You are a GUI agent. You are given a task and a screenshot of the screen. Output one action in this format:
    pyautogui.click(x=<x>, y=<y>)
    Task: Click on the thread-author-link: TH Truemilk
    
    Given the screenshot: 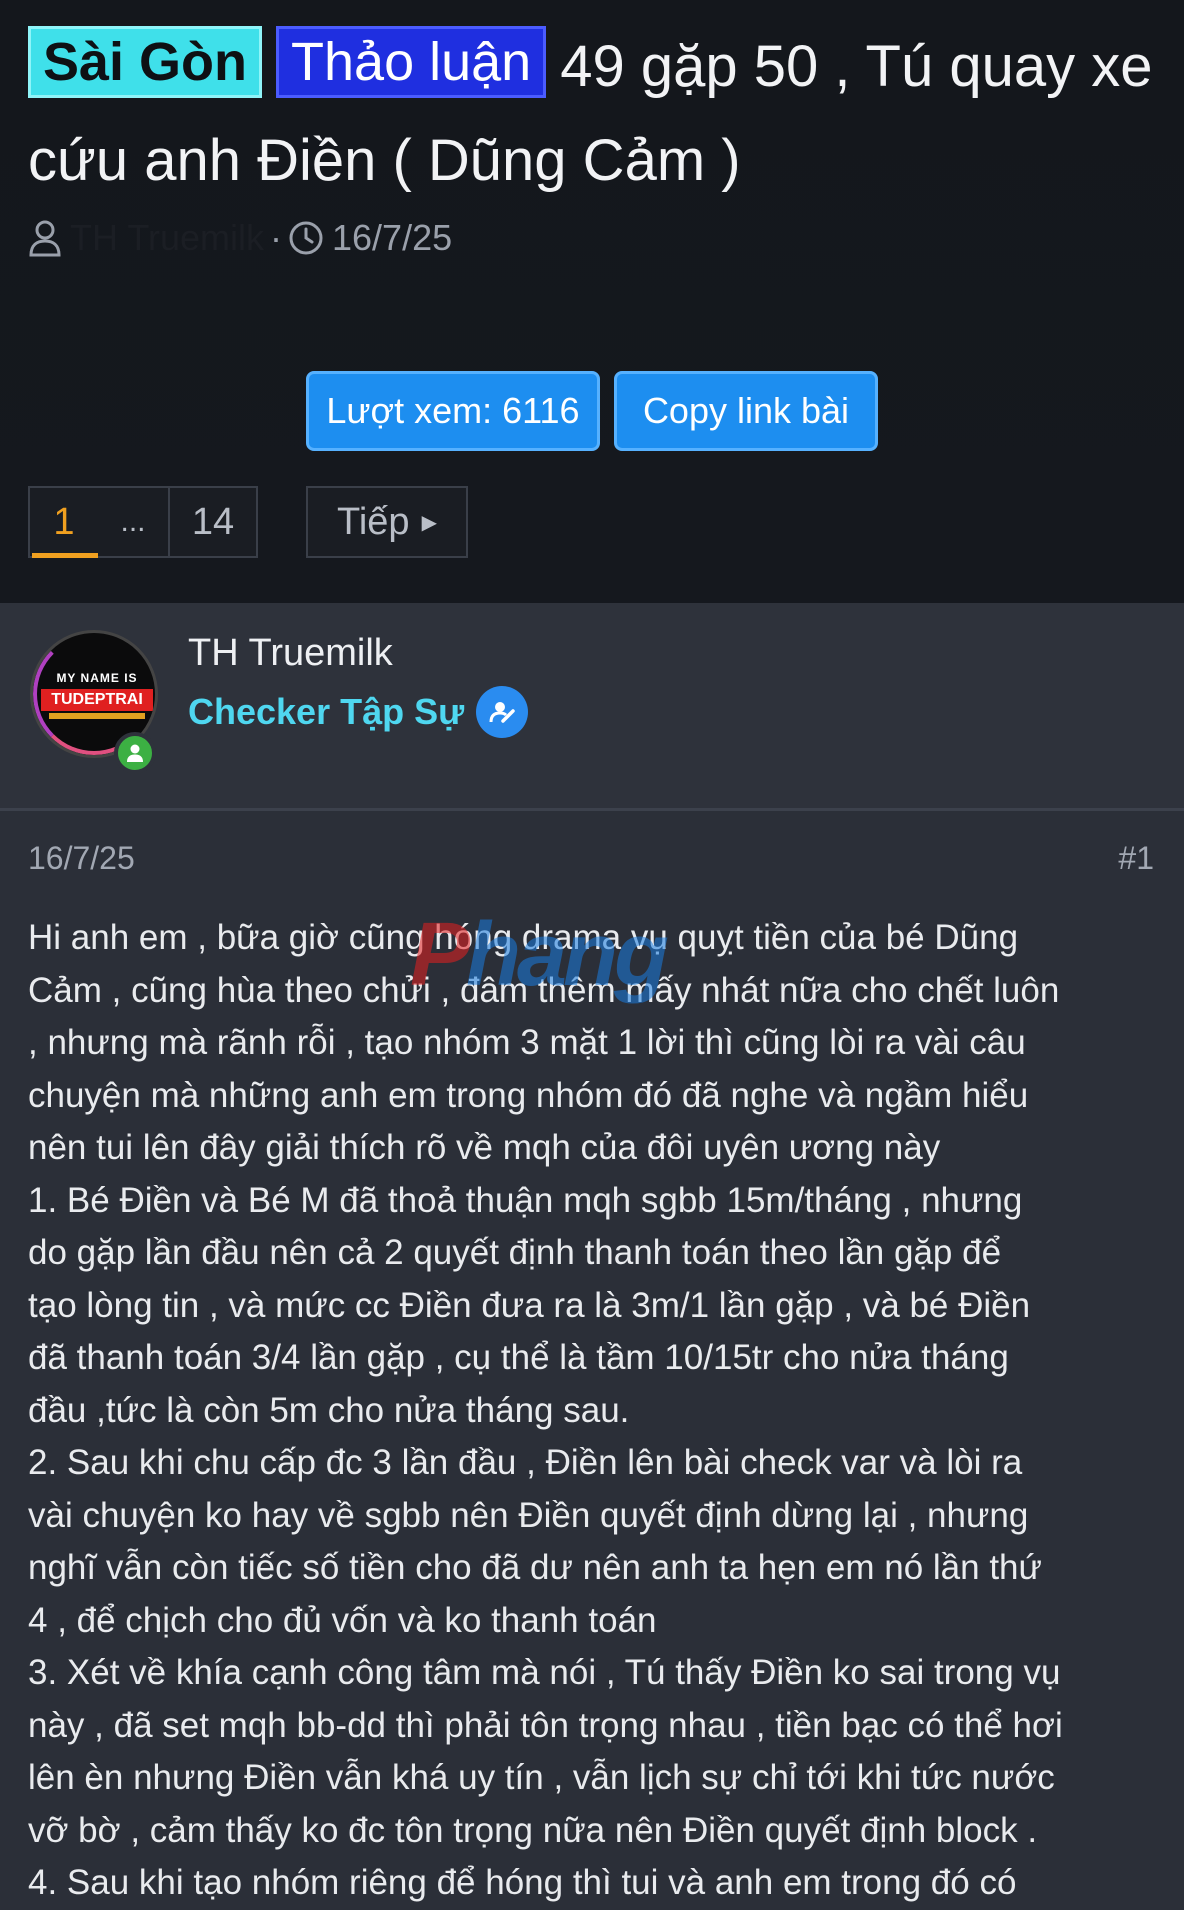 What is the action you would take?
    pyautogui.click(x=167, y=238)
    